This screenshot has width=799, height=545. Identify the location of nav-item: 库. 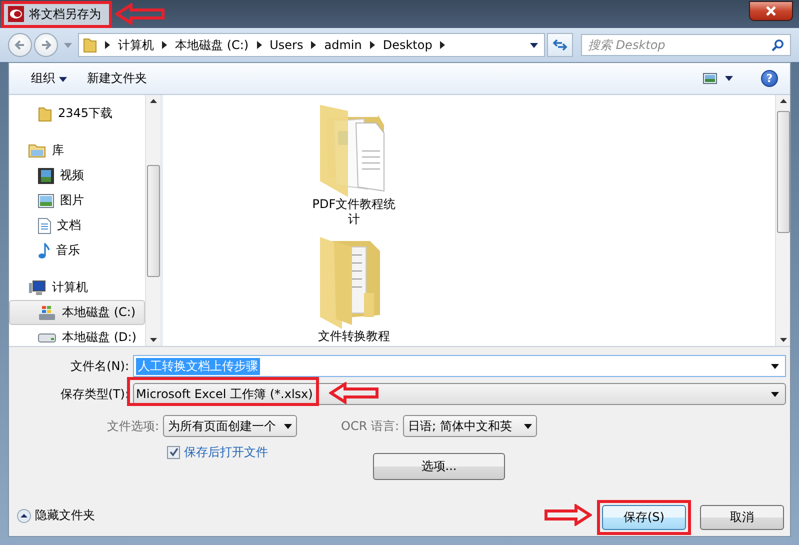
(77, 150).